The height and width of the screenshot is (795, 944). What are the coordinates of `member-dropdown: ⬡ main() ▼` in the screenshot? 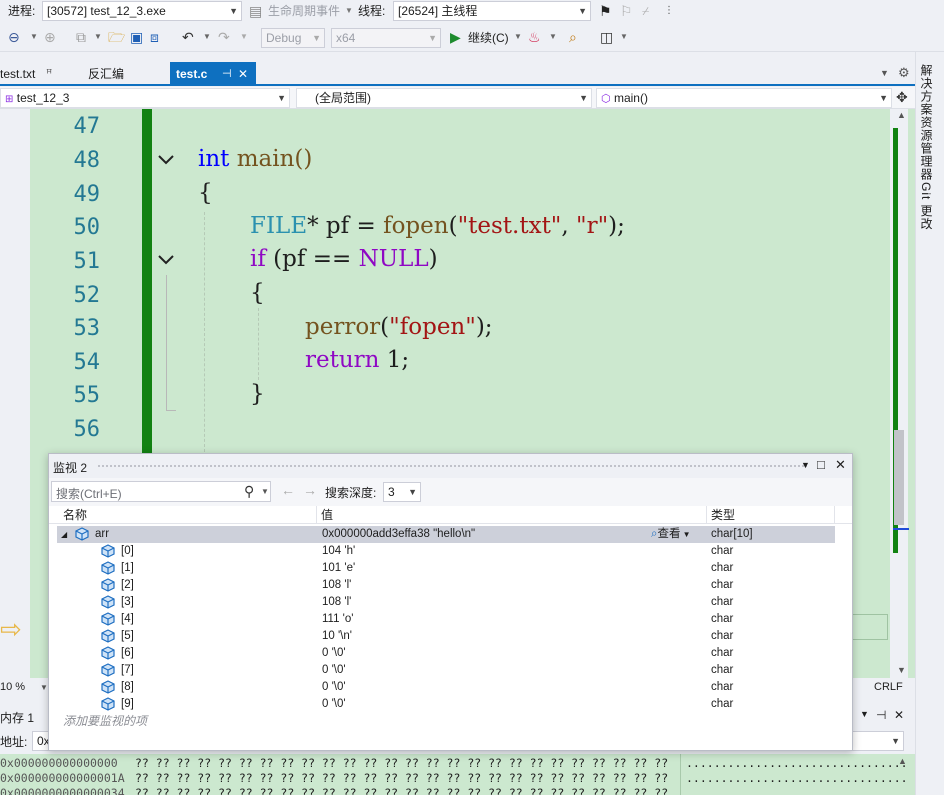 It's located at (744, 98).